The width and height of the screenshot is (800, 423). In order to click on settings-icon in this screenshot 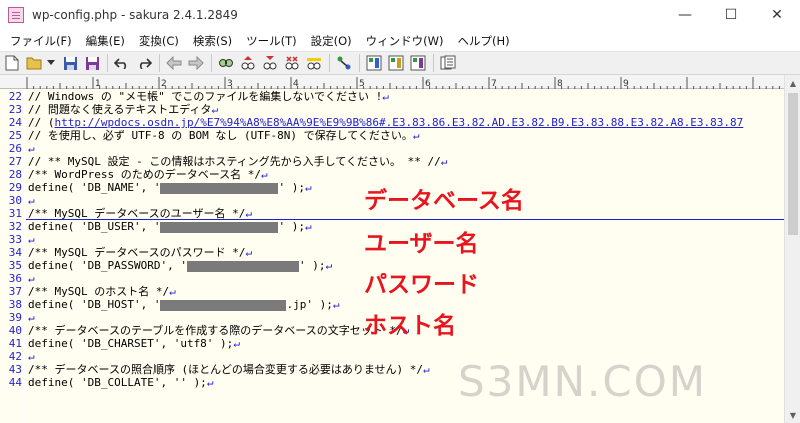, I will do `click(396, 63)`.